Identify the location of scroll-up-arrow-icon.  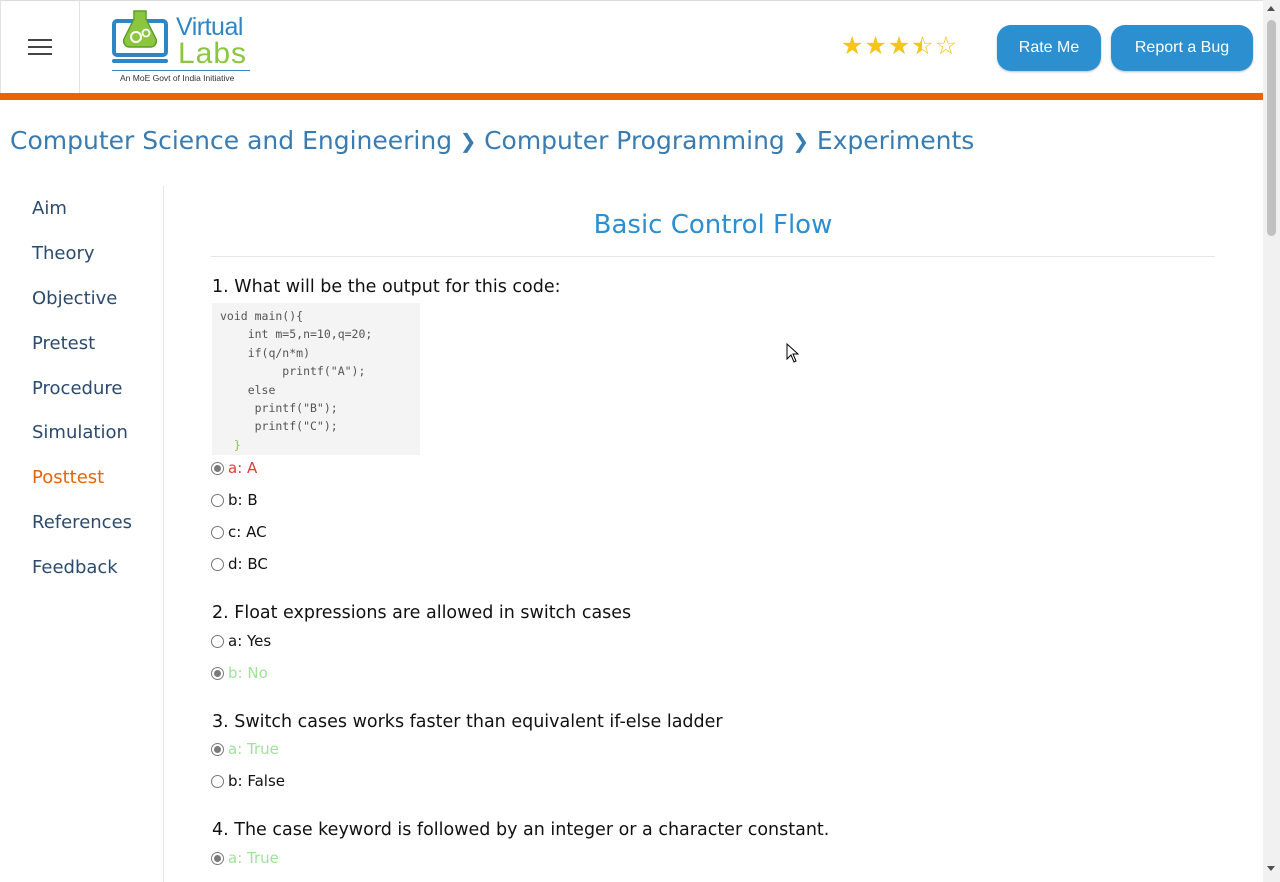
(1271, 8).